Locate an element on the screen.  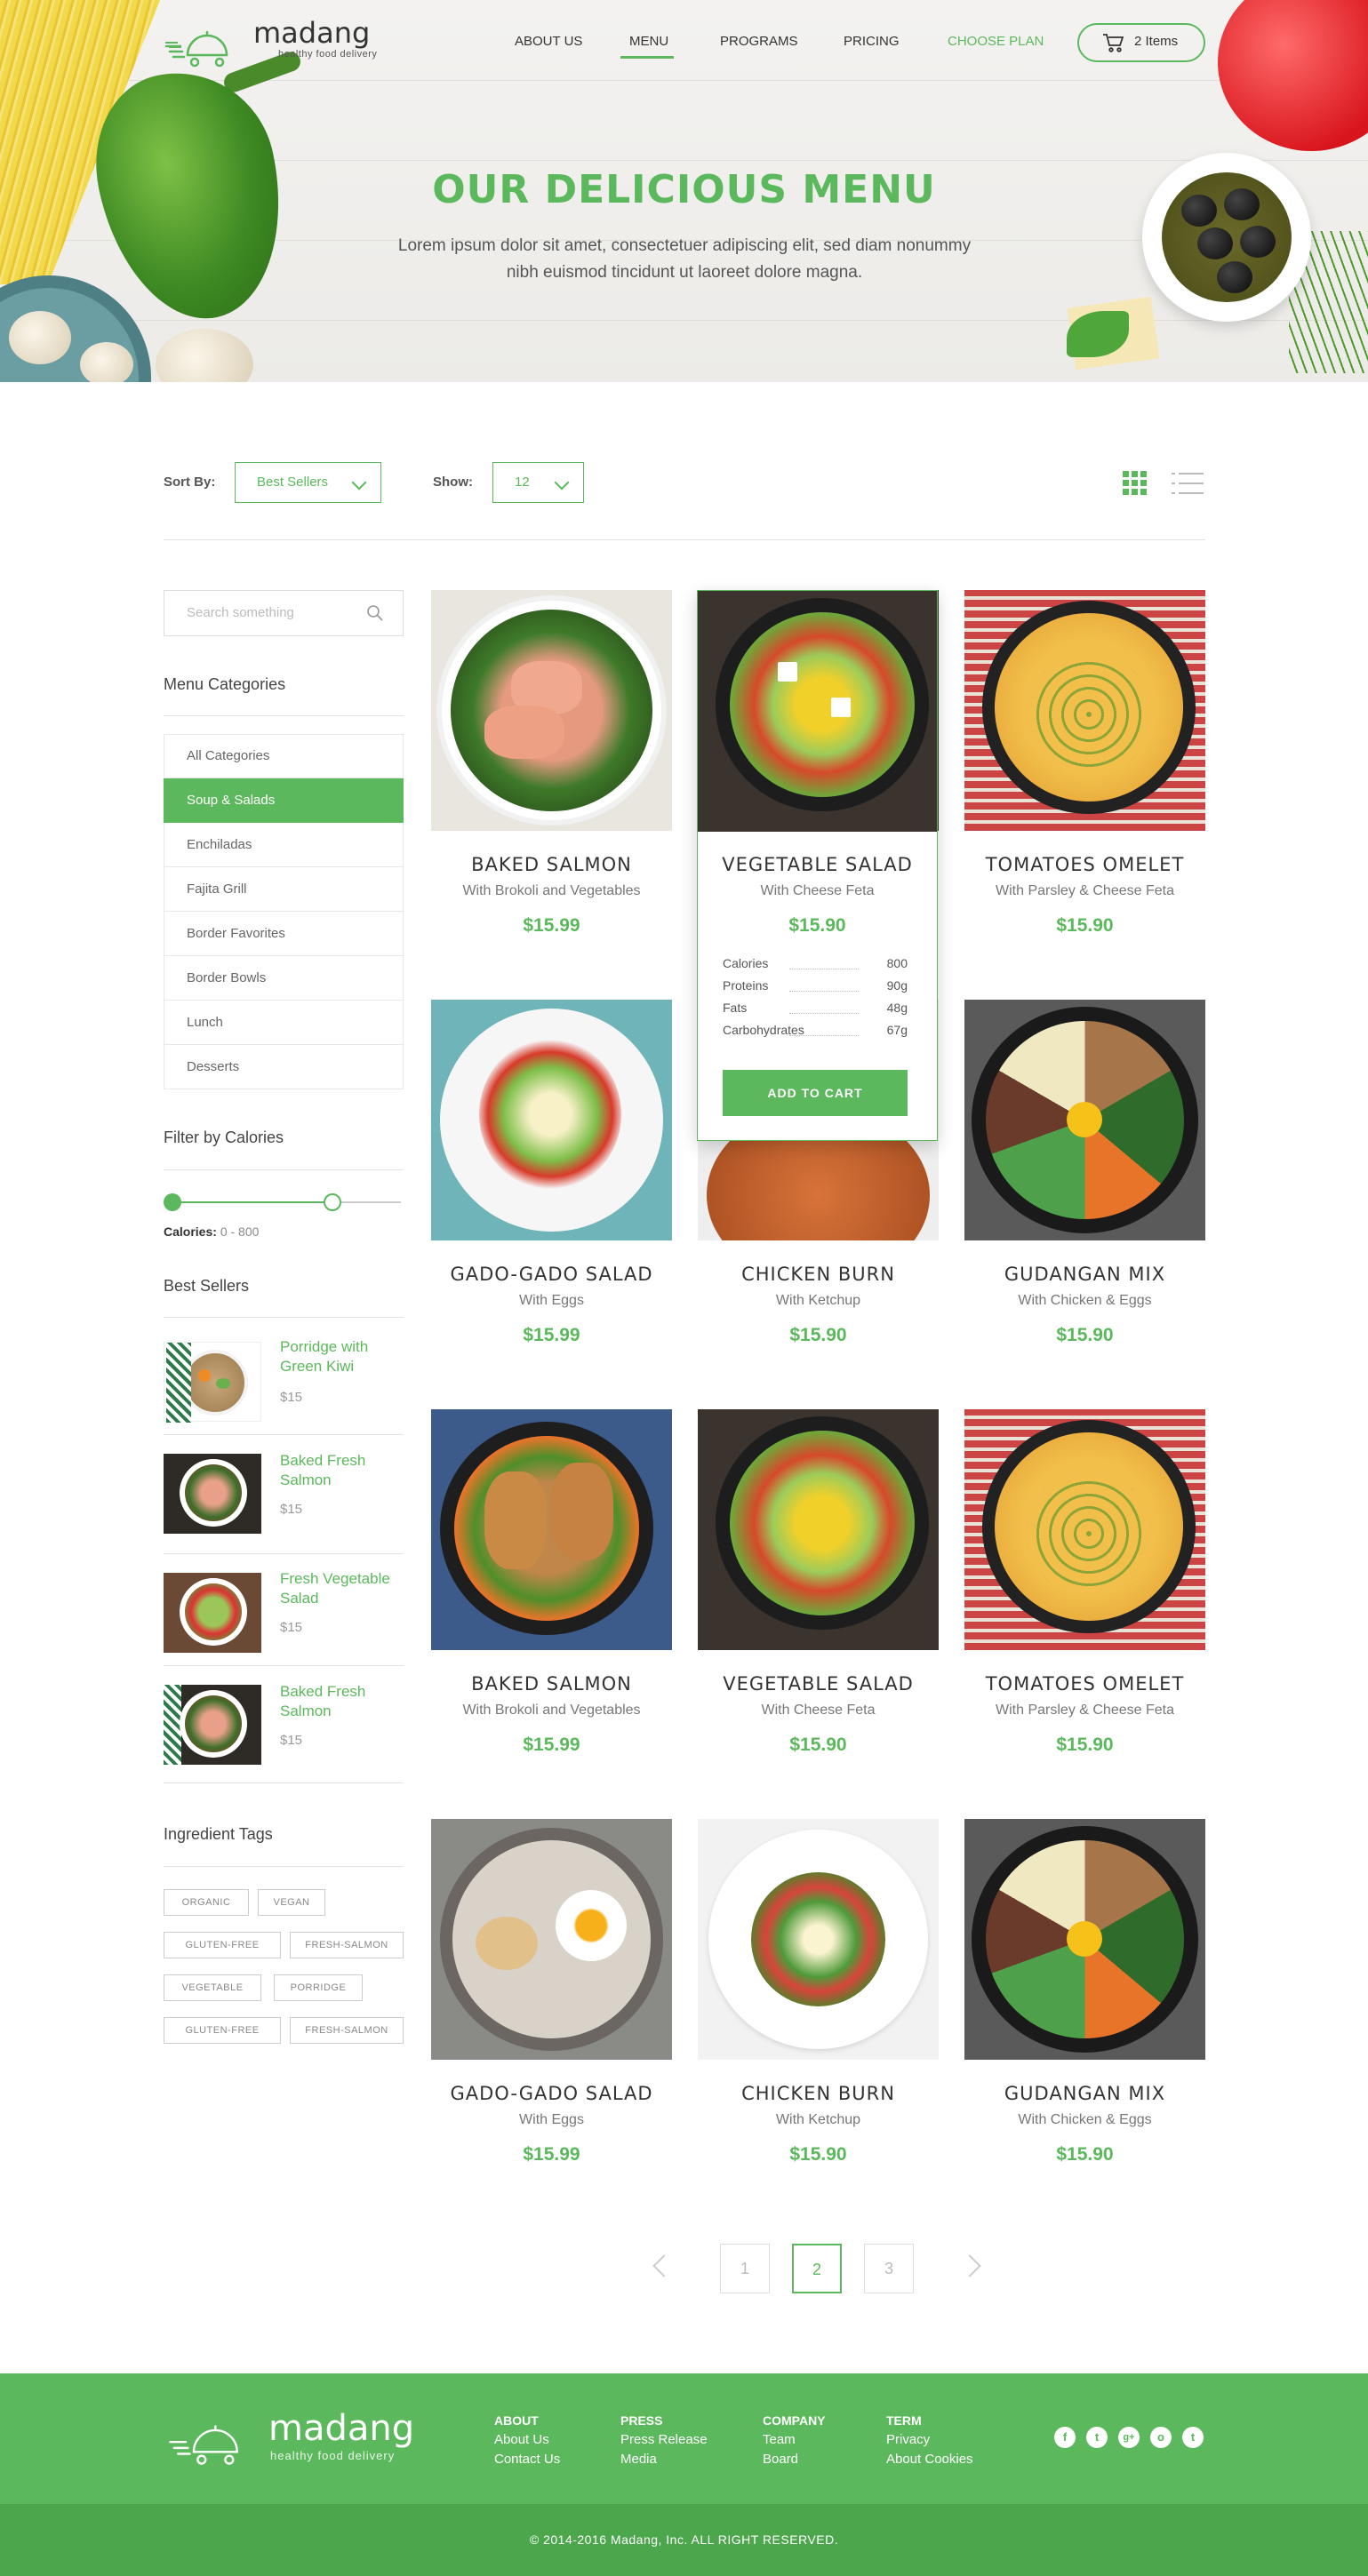
category-desserts: Desserts is located at coordinates (284, 1067).